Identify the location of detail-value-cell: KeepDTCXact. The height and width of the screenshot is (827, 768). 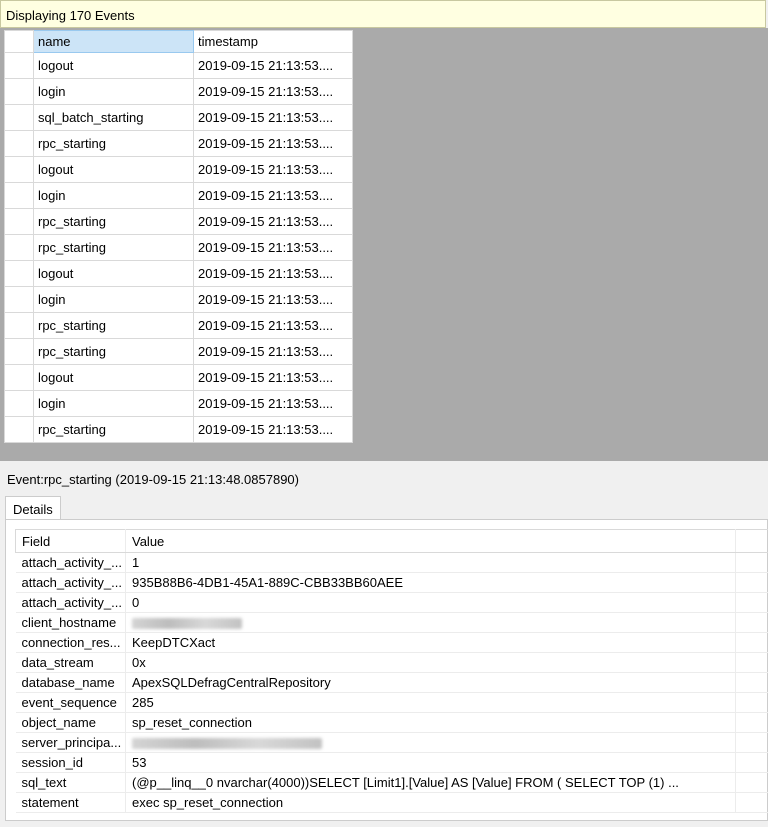
(430, 642).